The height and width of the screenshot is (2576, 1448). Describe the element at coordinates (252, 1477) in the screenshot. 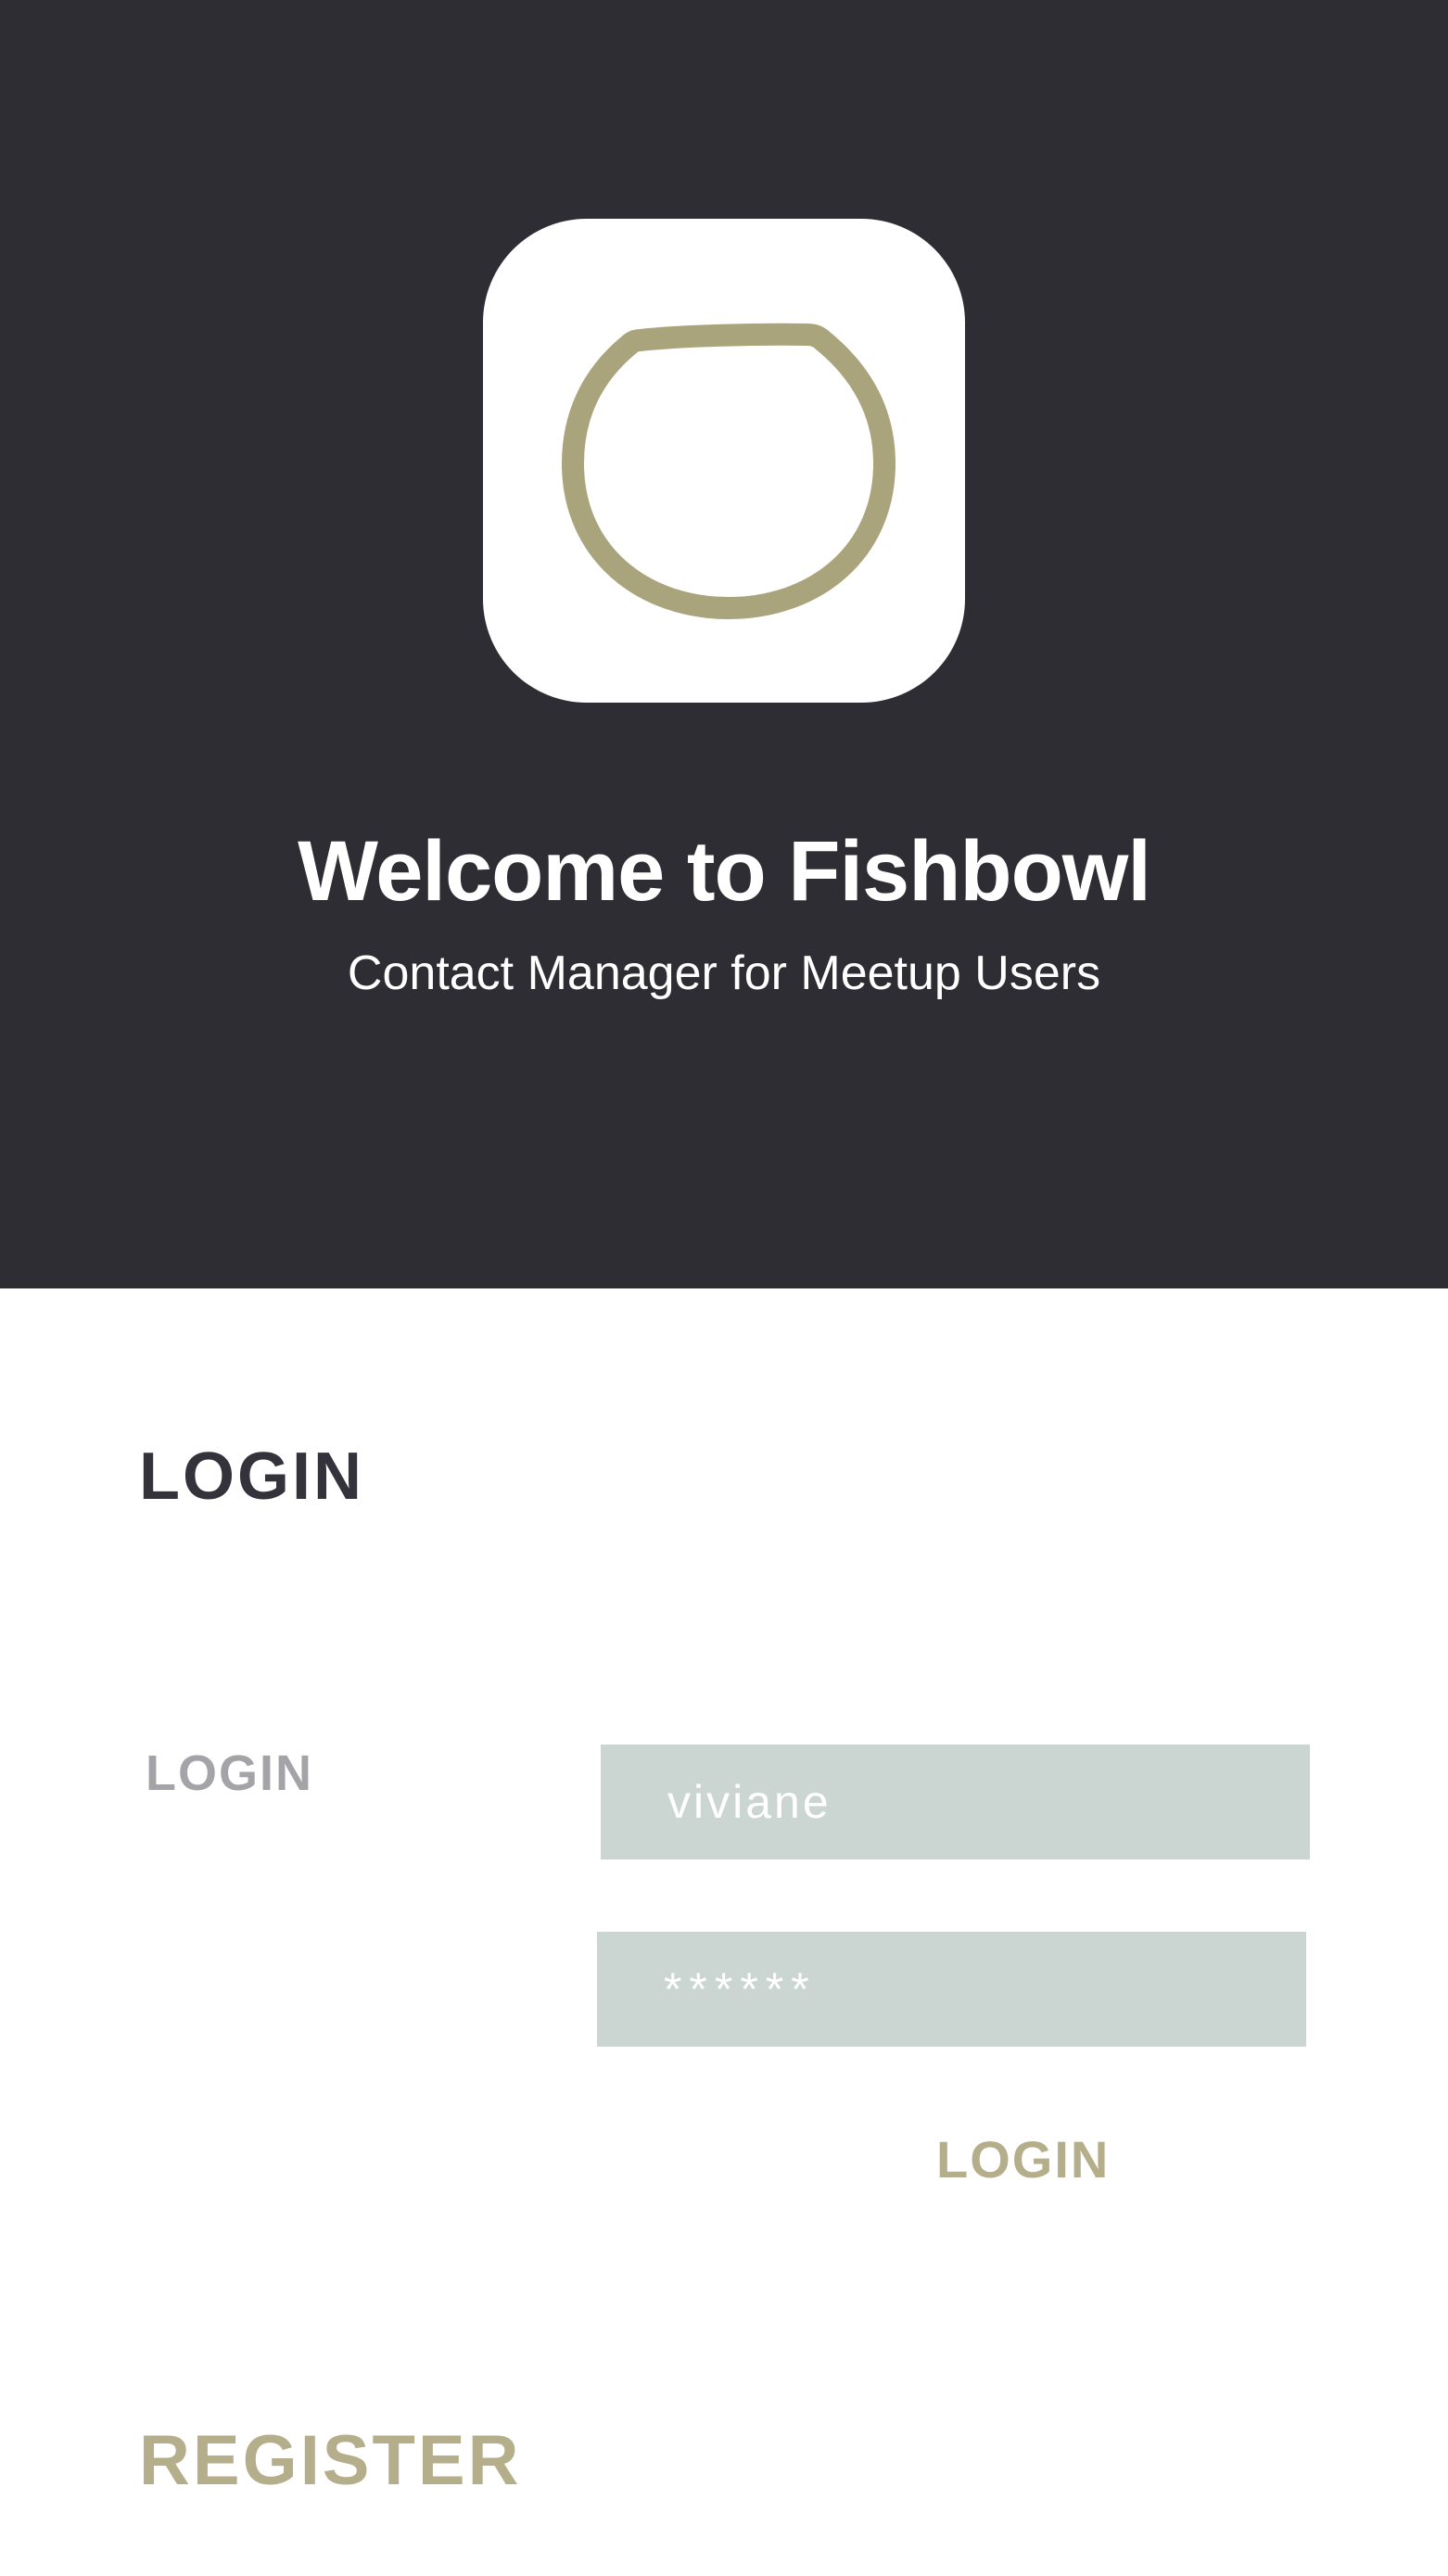

I see `login-section-title: LOGIN` at that location.